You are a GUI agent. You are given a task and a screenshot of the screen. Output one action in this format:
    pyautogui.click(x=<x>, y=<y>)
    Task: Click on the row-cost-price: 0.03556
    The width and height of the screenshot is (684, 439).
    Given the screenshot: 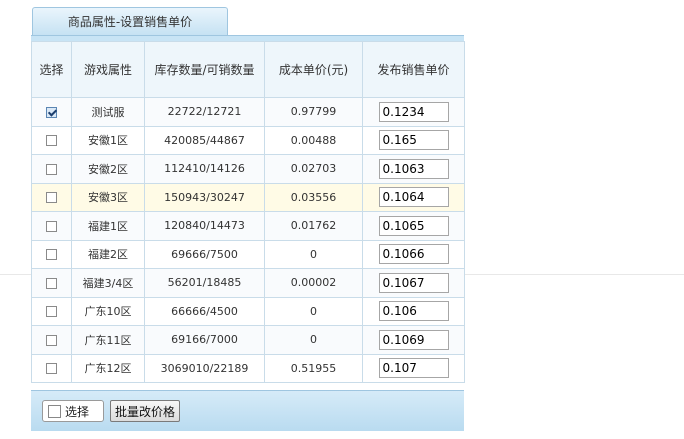 What is the action you would take?
    pyautogui.click(x=313, y=197)
    